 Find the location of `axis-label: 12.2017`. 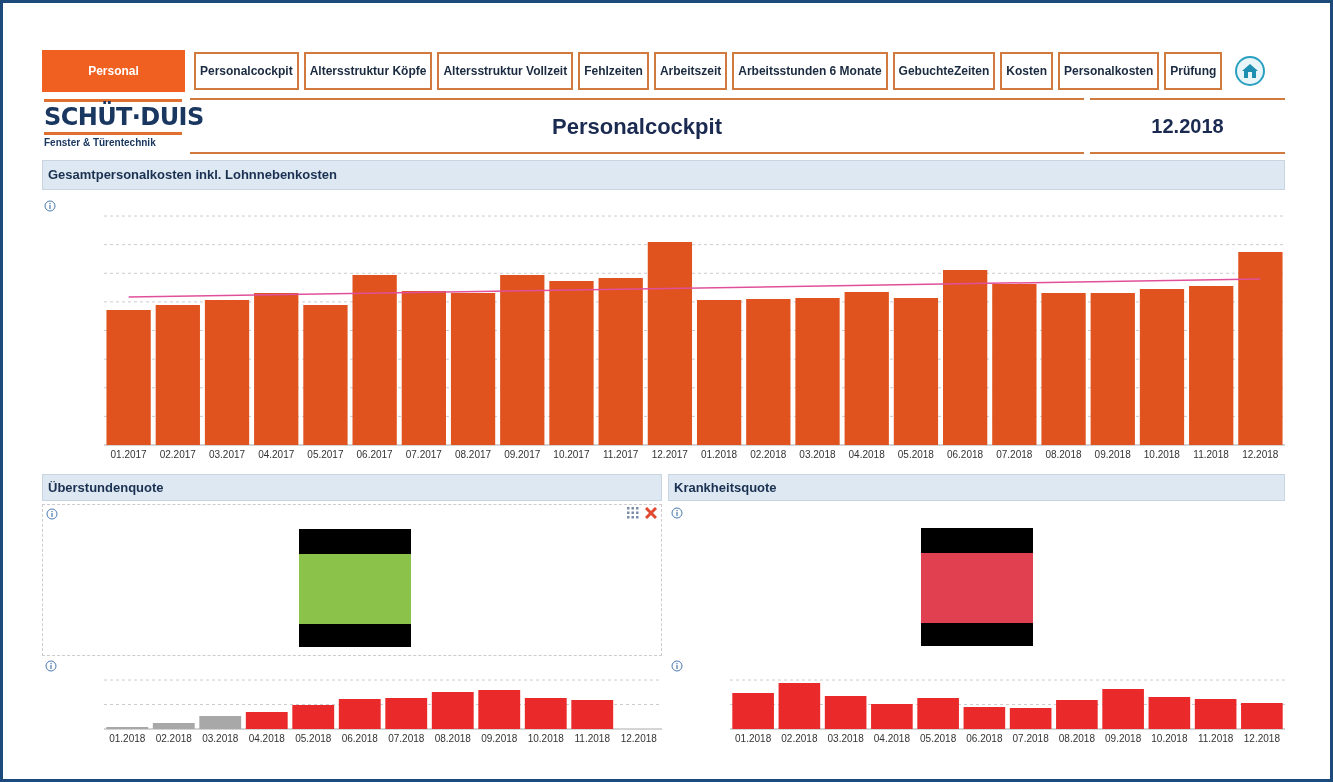

axis-label: 12.2017 is located at coordinates (669, 455).